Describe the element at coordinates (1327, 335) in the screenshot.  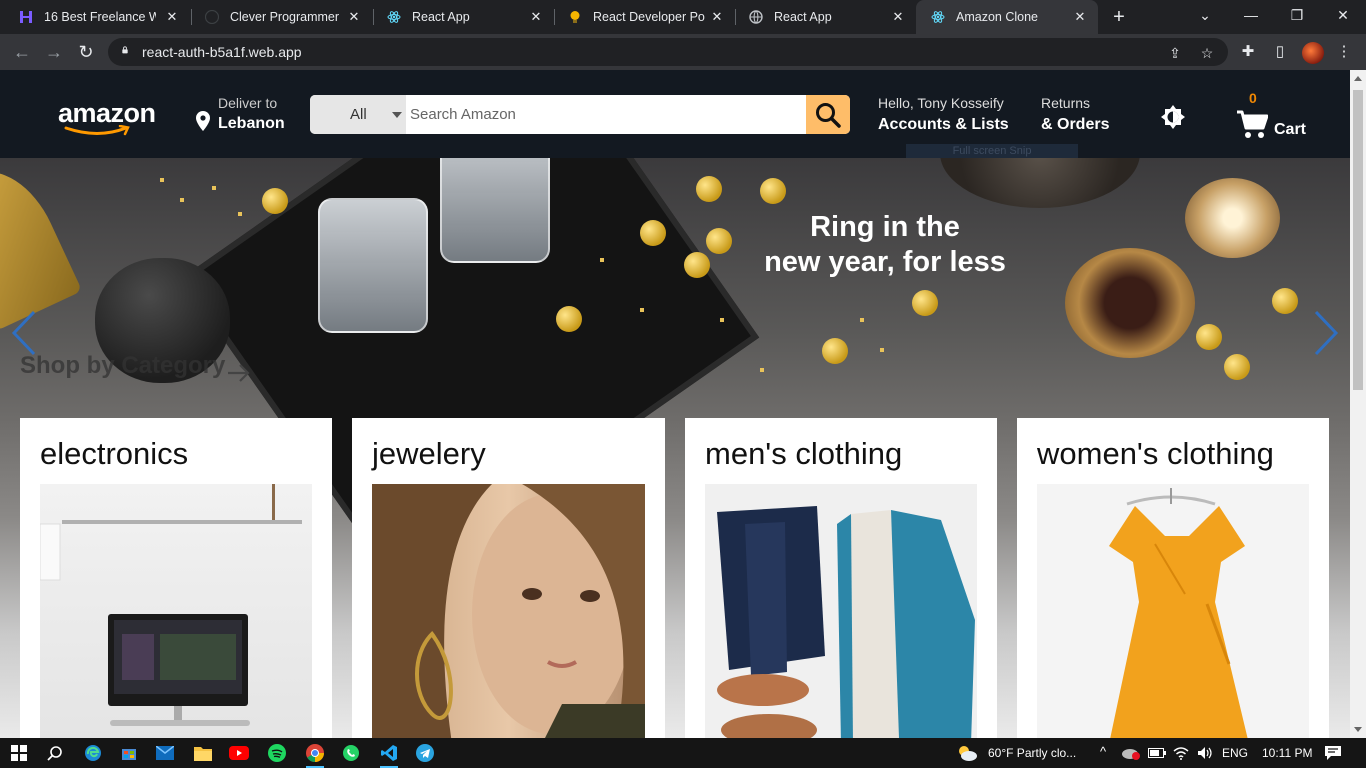
I see `carousel-next-chevron-icon` at that location.